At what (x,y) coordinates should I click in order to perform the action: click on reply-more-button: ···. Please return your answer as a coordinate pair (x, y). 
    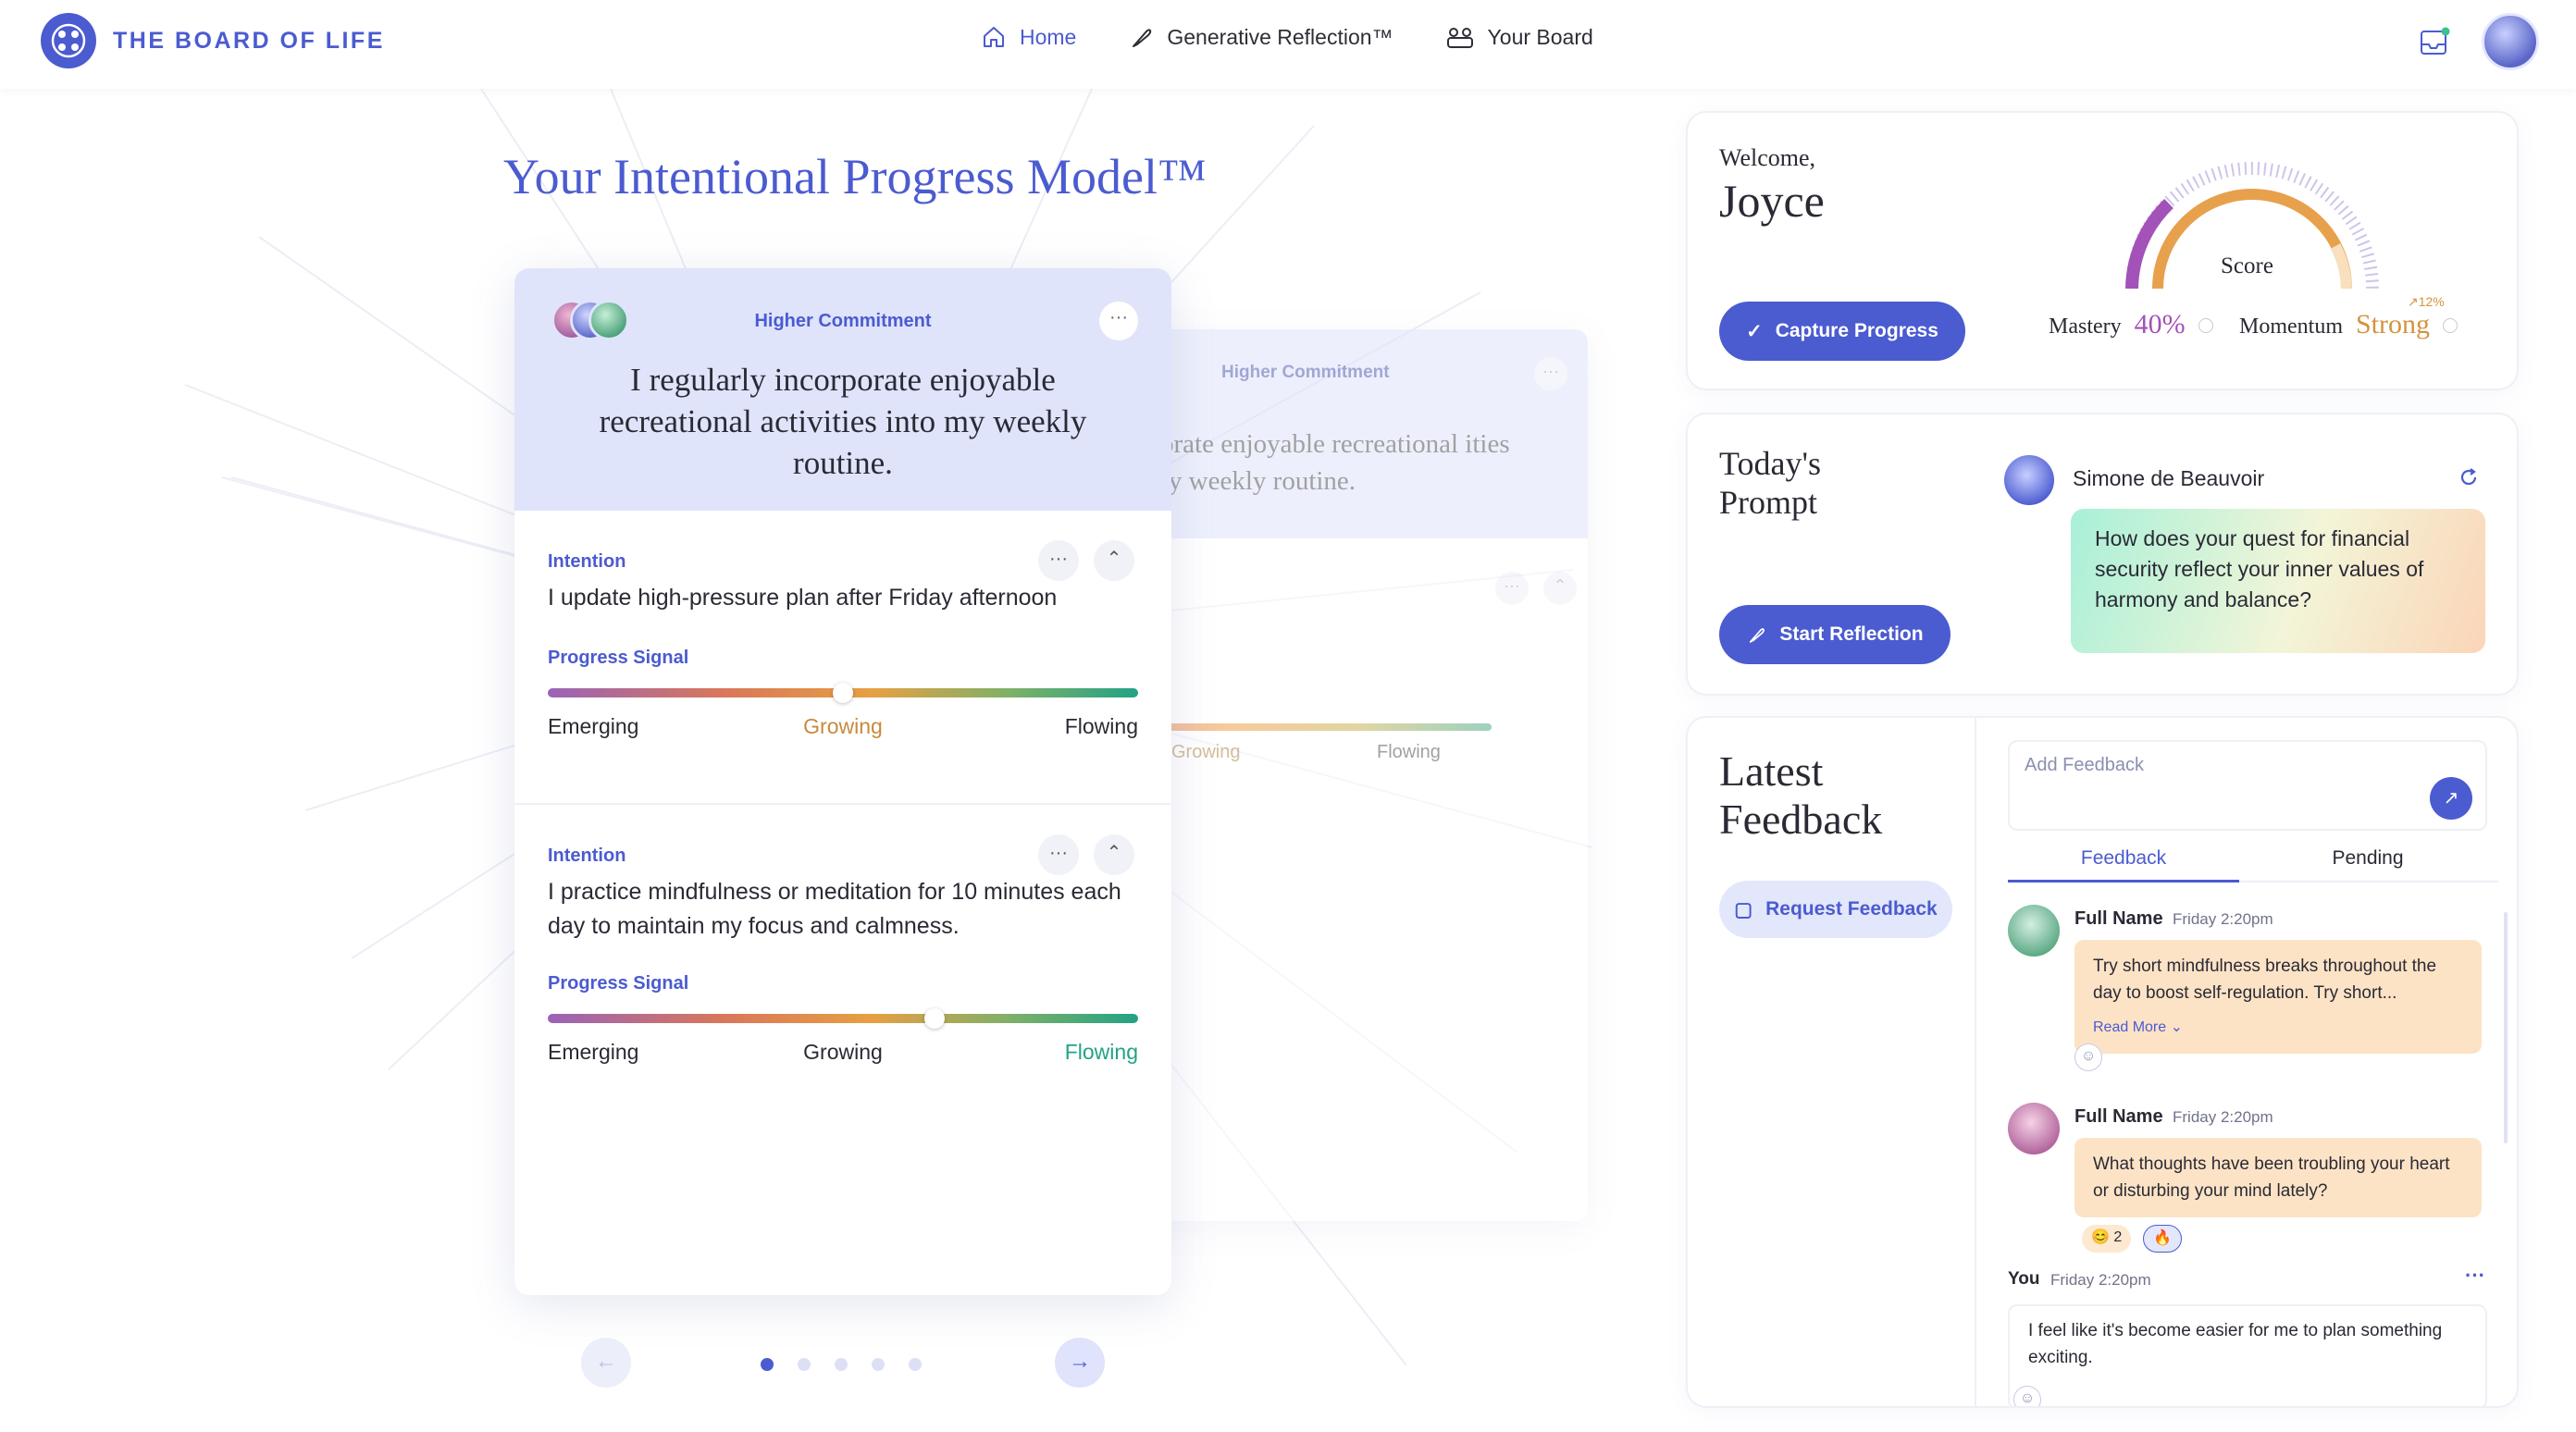
    Looking at the image, I should click on (2475, 1276).